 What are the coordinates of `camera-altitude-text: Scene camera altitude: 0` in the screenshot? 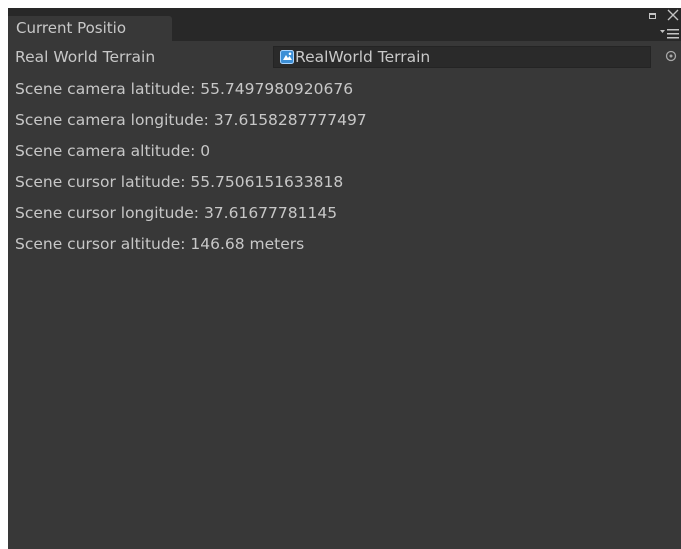 It's located at (113, 151).